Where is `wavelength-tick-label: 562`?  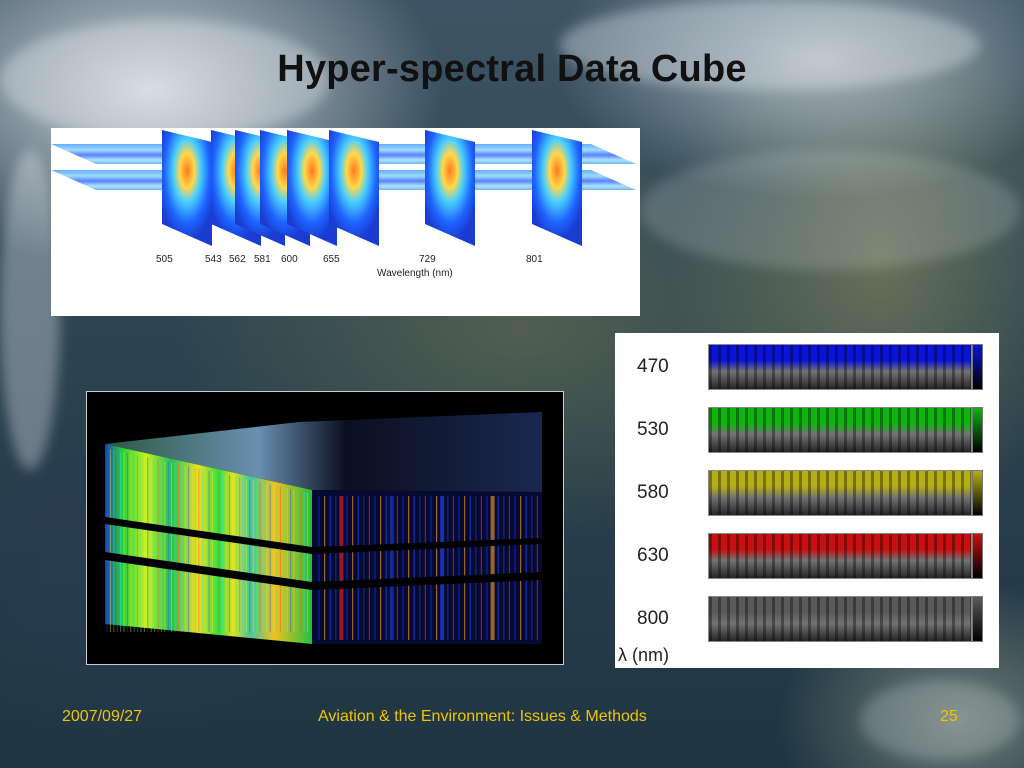
wavelength-tick-label: 562 is located at coordinates (237, 259).